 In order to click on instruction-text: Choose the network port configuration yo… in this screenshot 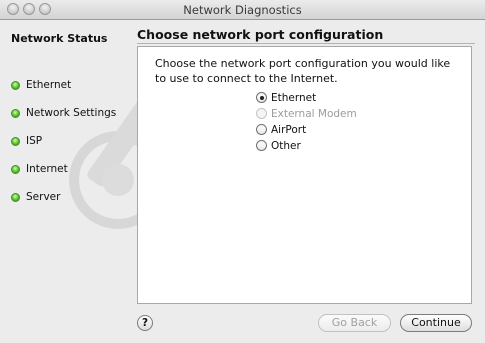, I will do `click(303, 71)`.